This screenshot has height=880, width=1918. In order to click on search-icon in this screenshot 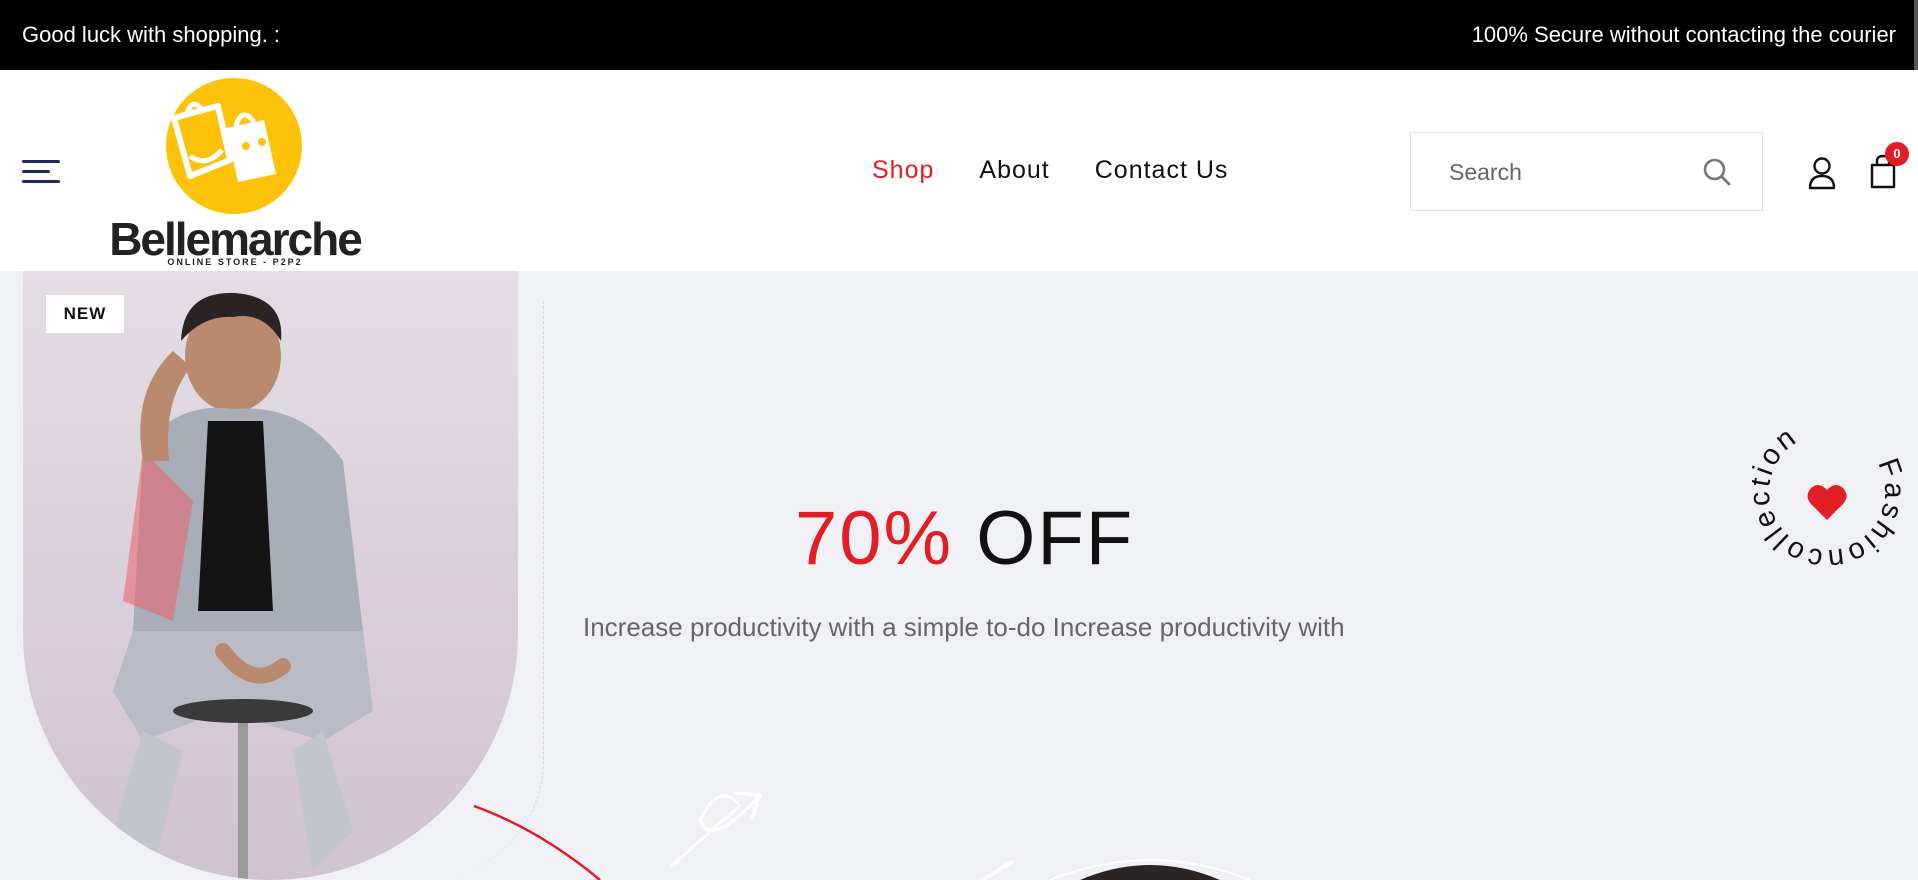, I will do `click(1717, 172)`.